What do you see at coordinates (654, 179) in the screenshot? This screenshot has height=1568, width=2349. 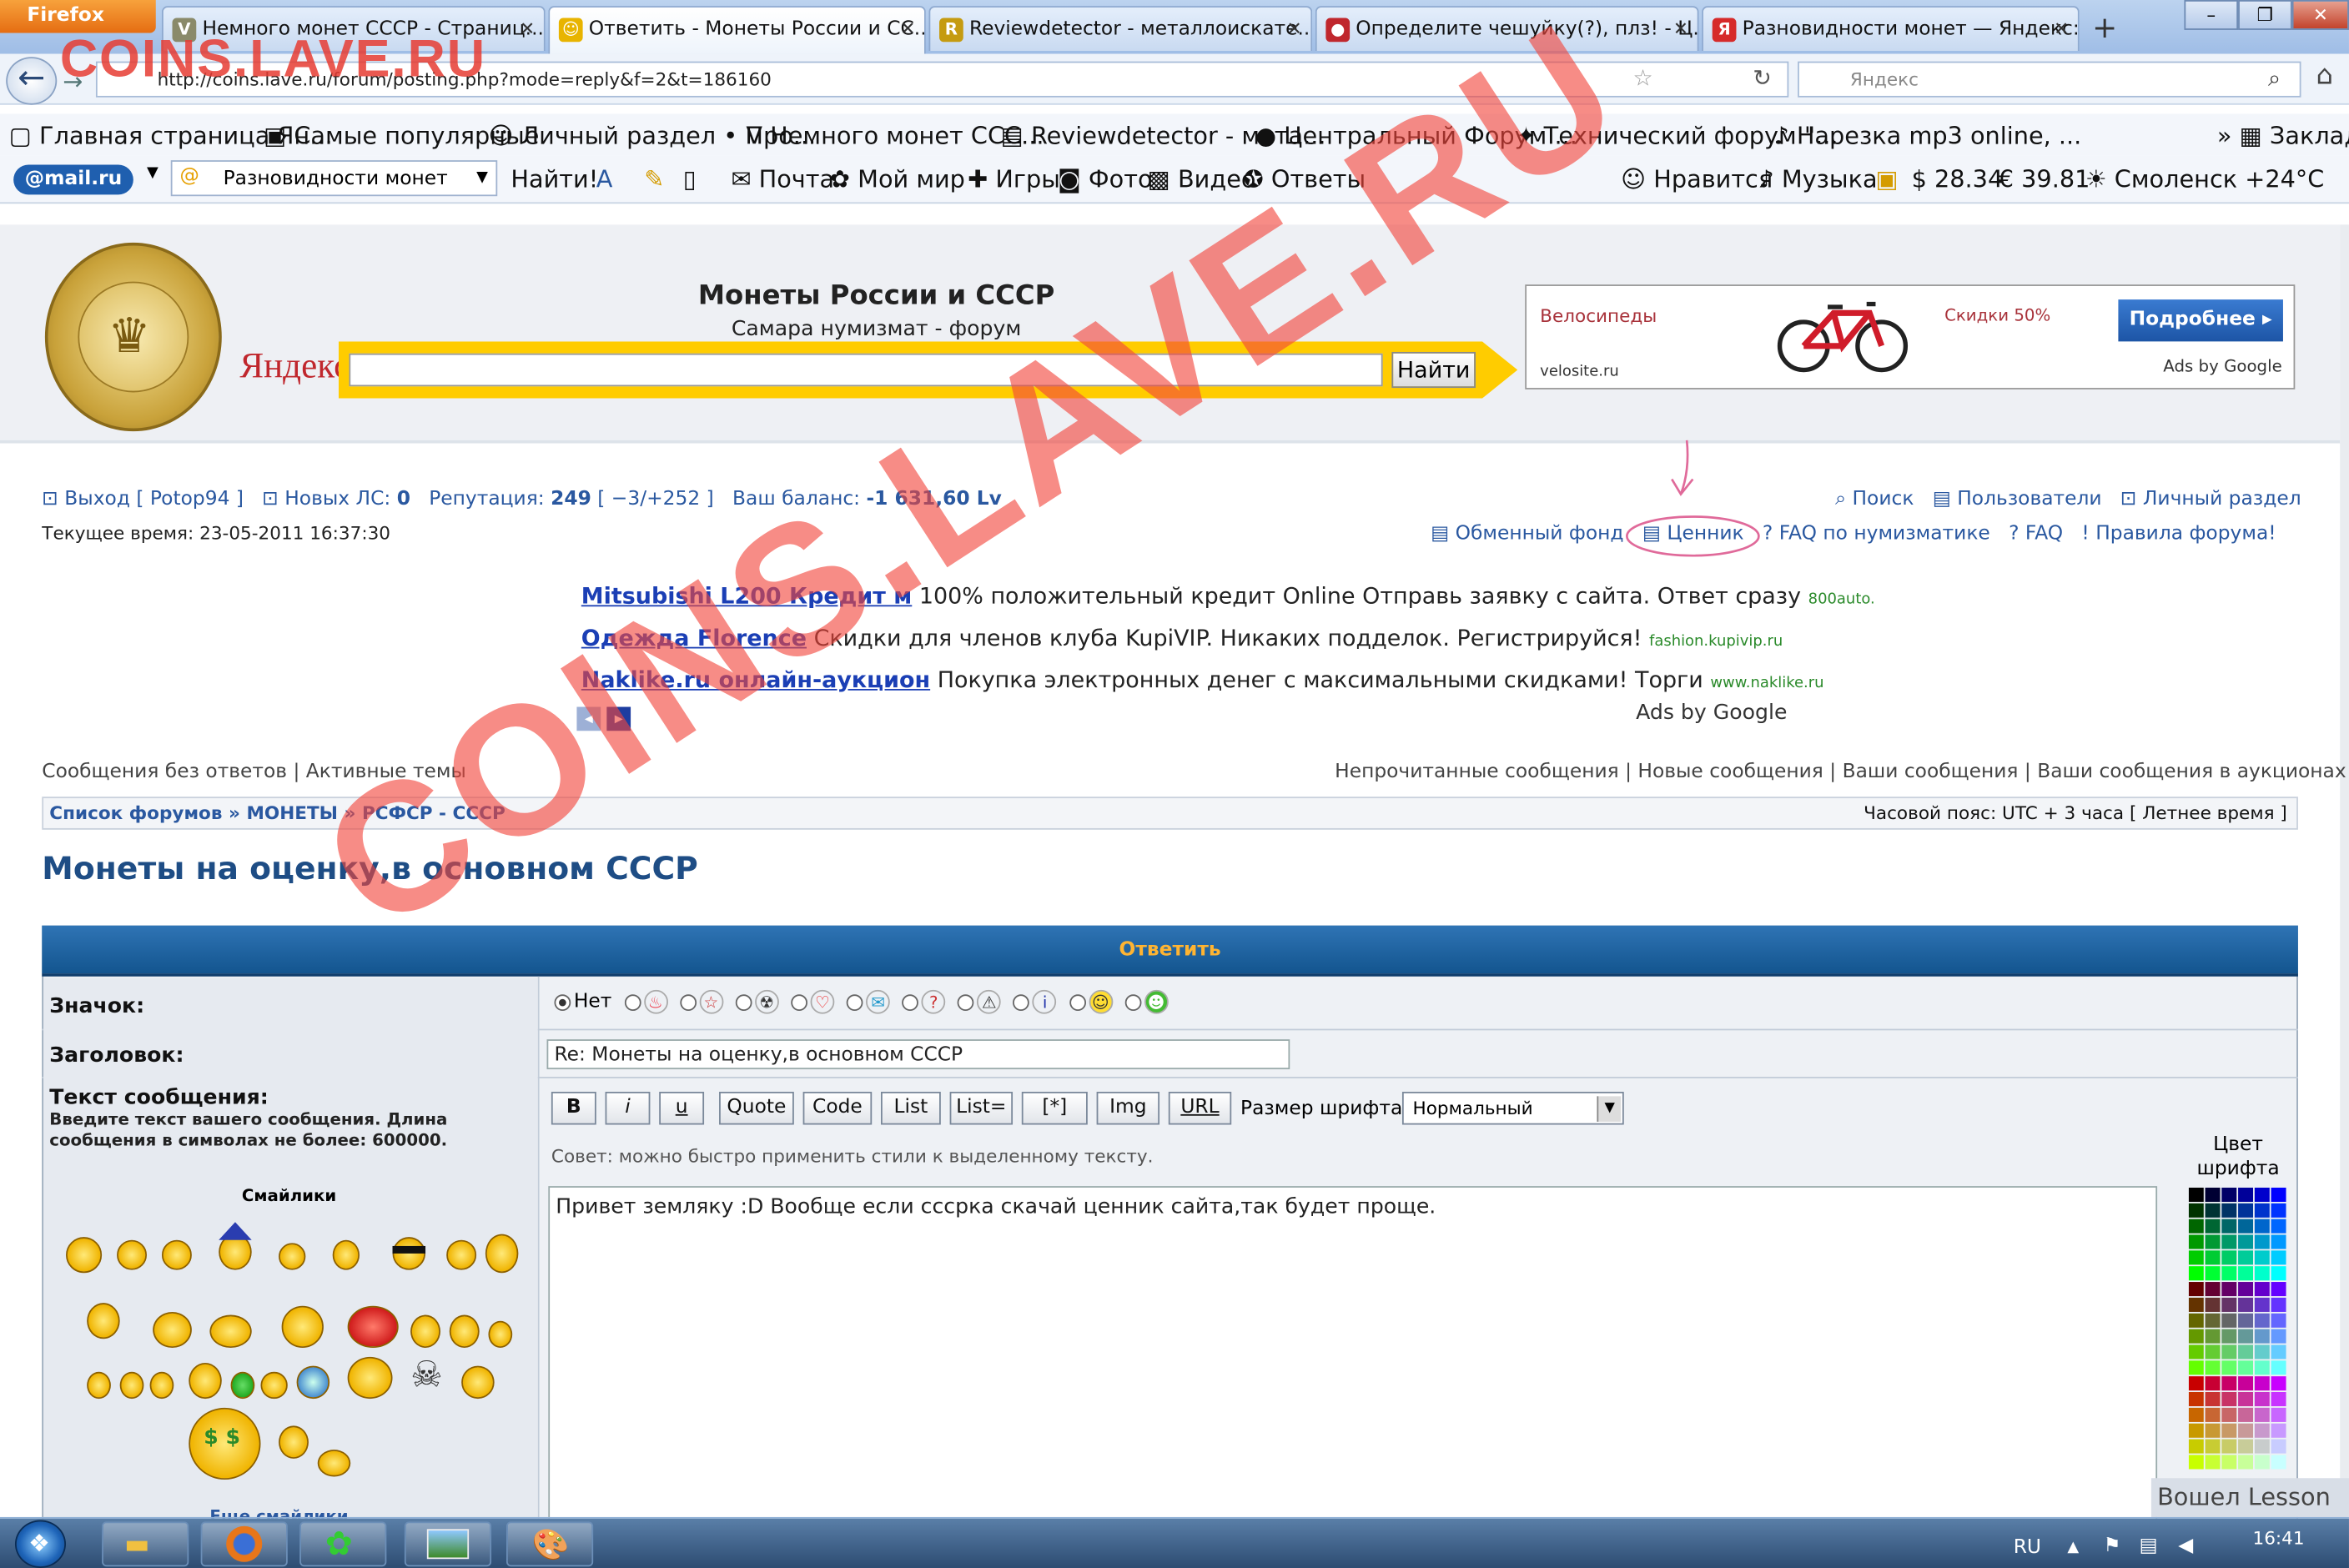 I see `highlighter-icon: ✎` at bounding box center [654, 179].